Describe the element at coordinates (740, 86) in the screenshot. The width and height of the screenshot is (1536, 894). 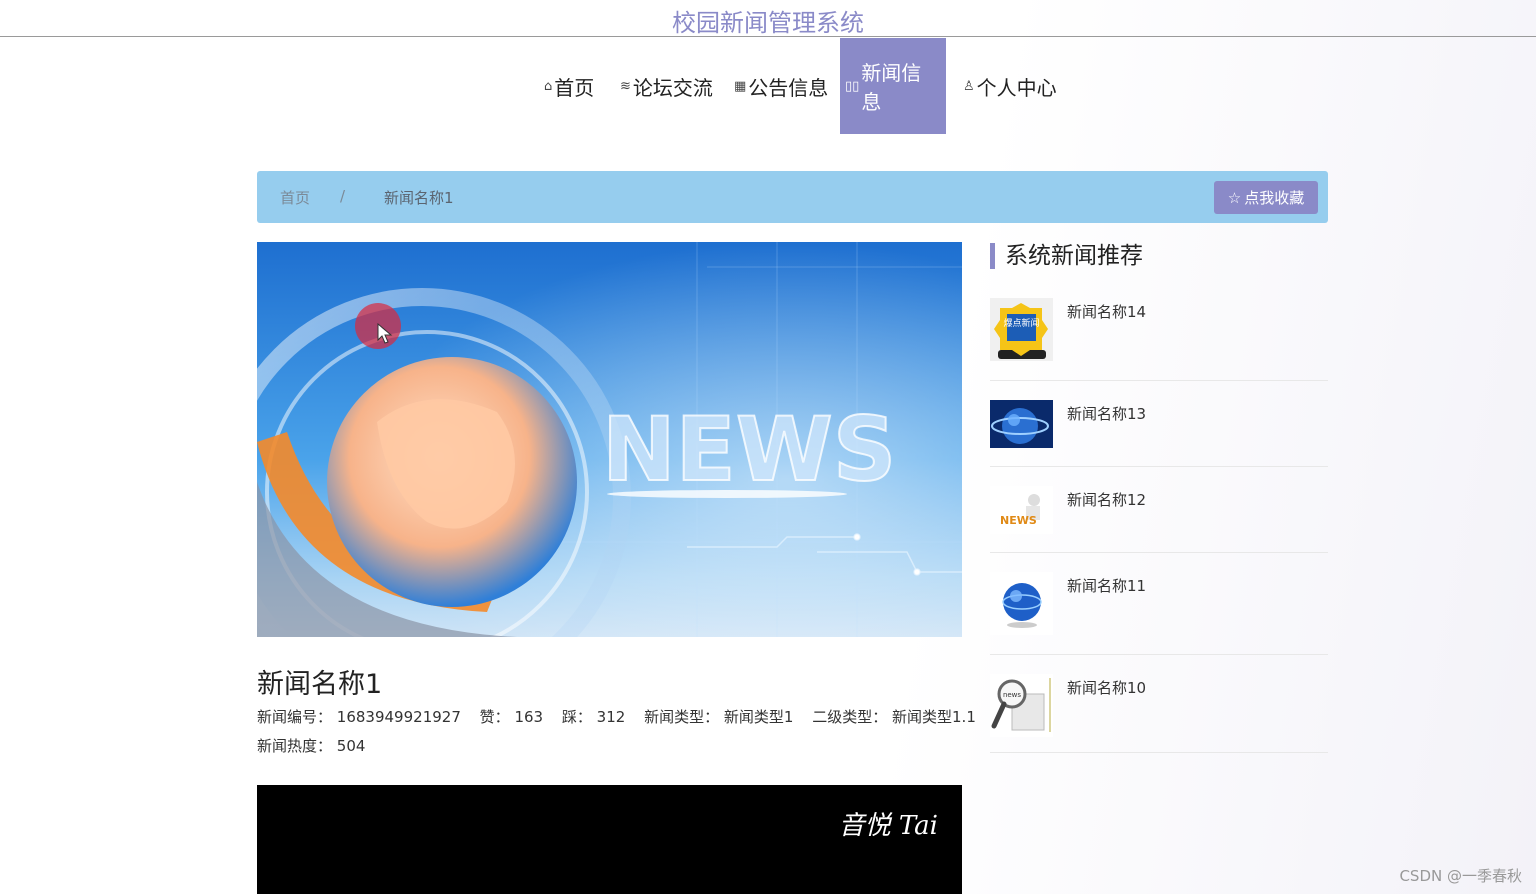
I see `announcement-icon: ▦` at that location.